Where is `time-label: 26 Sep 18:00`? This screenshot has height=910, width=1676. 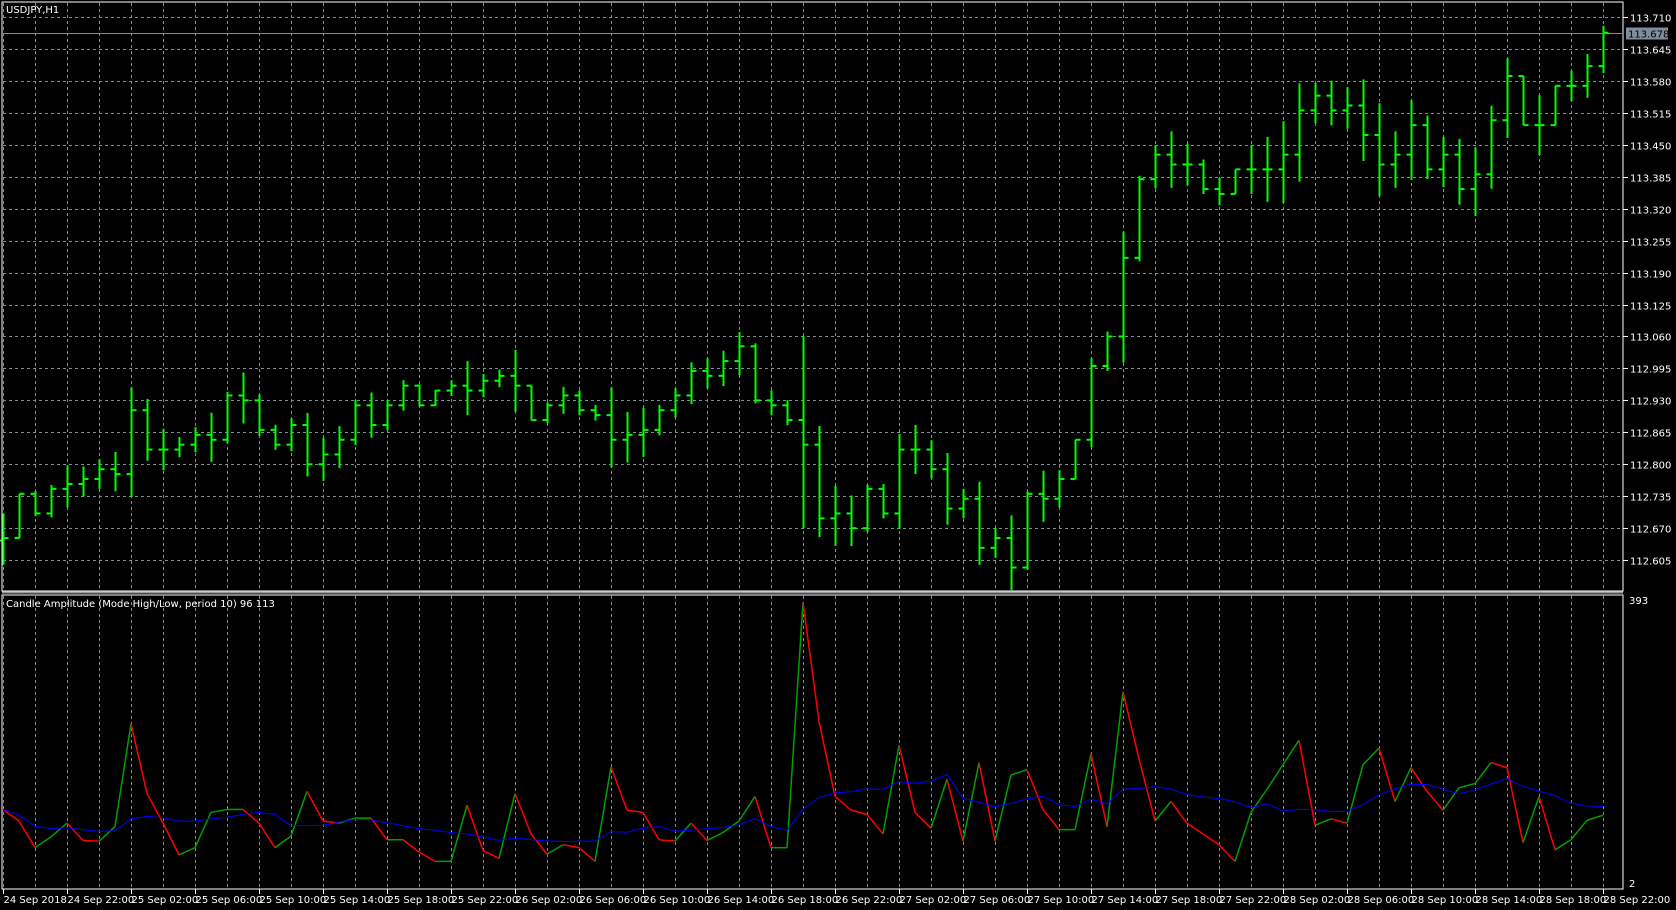
time-label: 26 Sep 18:00 is located at coordinates (805, 900).